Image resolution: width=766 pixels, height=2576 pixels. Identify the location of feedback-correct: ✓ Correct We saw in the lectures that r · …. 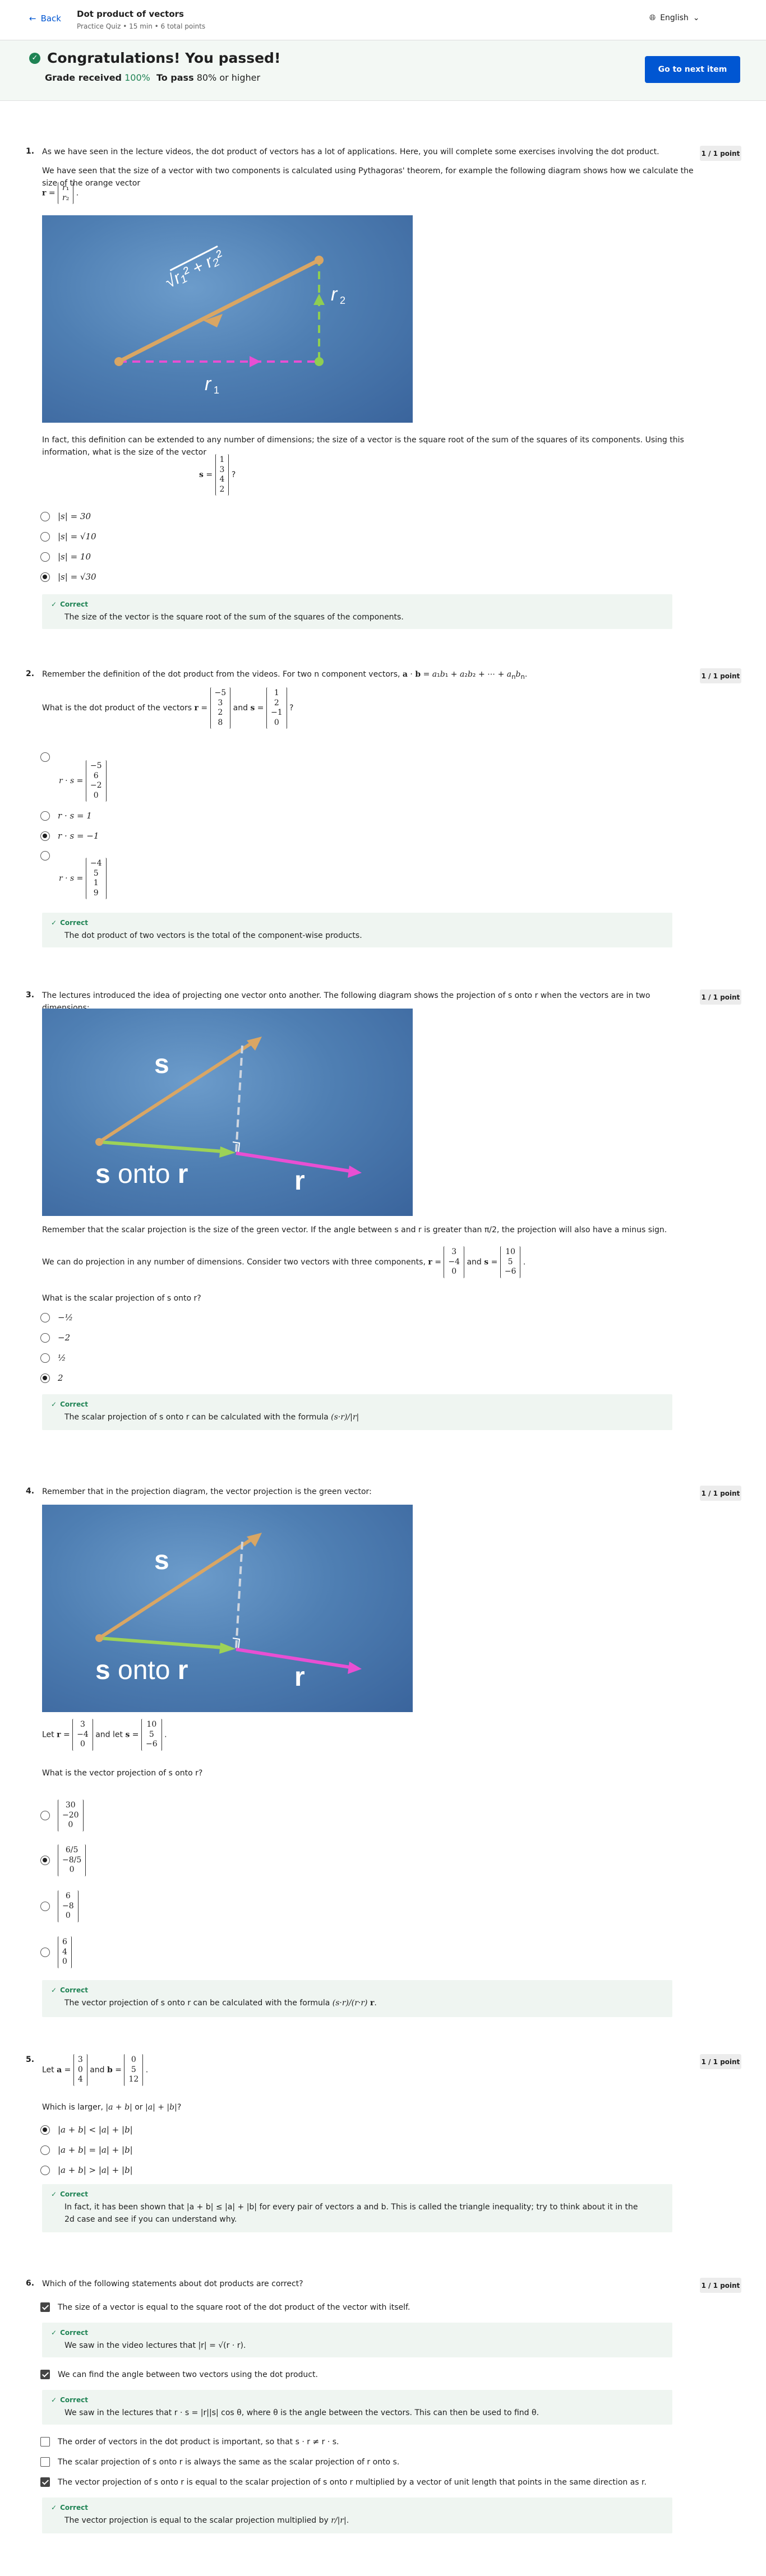
(357, 2408).